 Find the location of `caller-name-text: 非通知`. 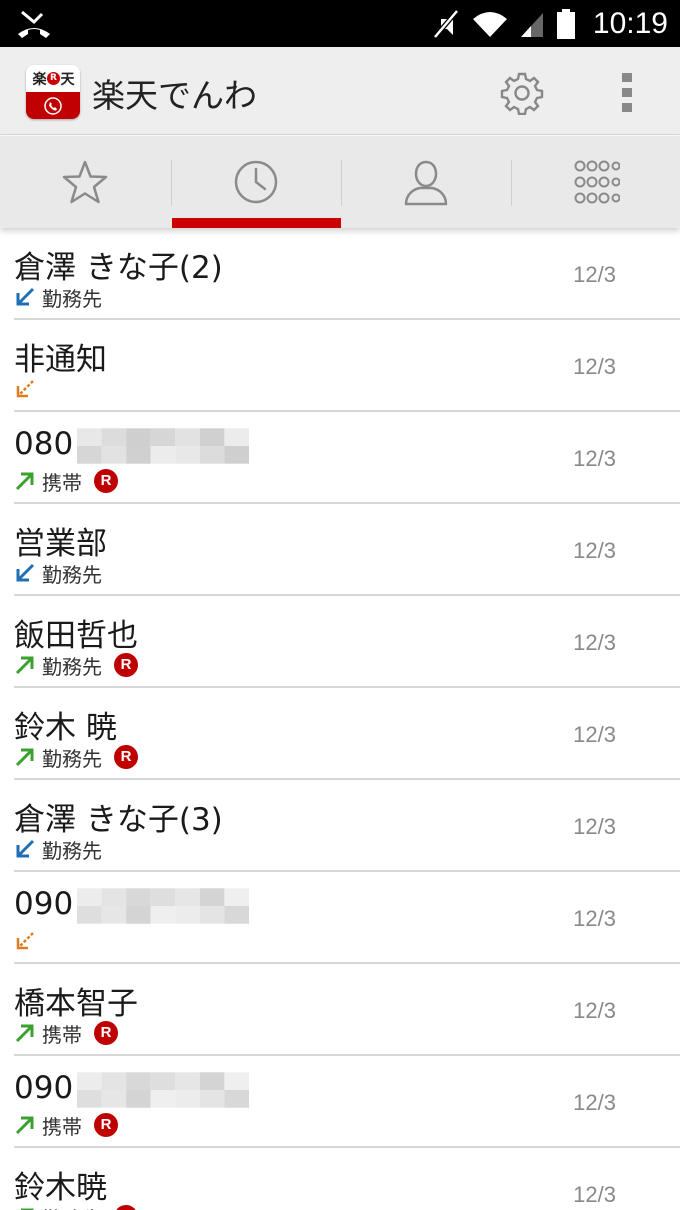

caller-name-text: 非通知 is located at coordinates (60, 360).